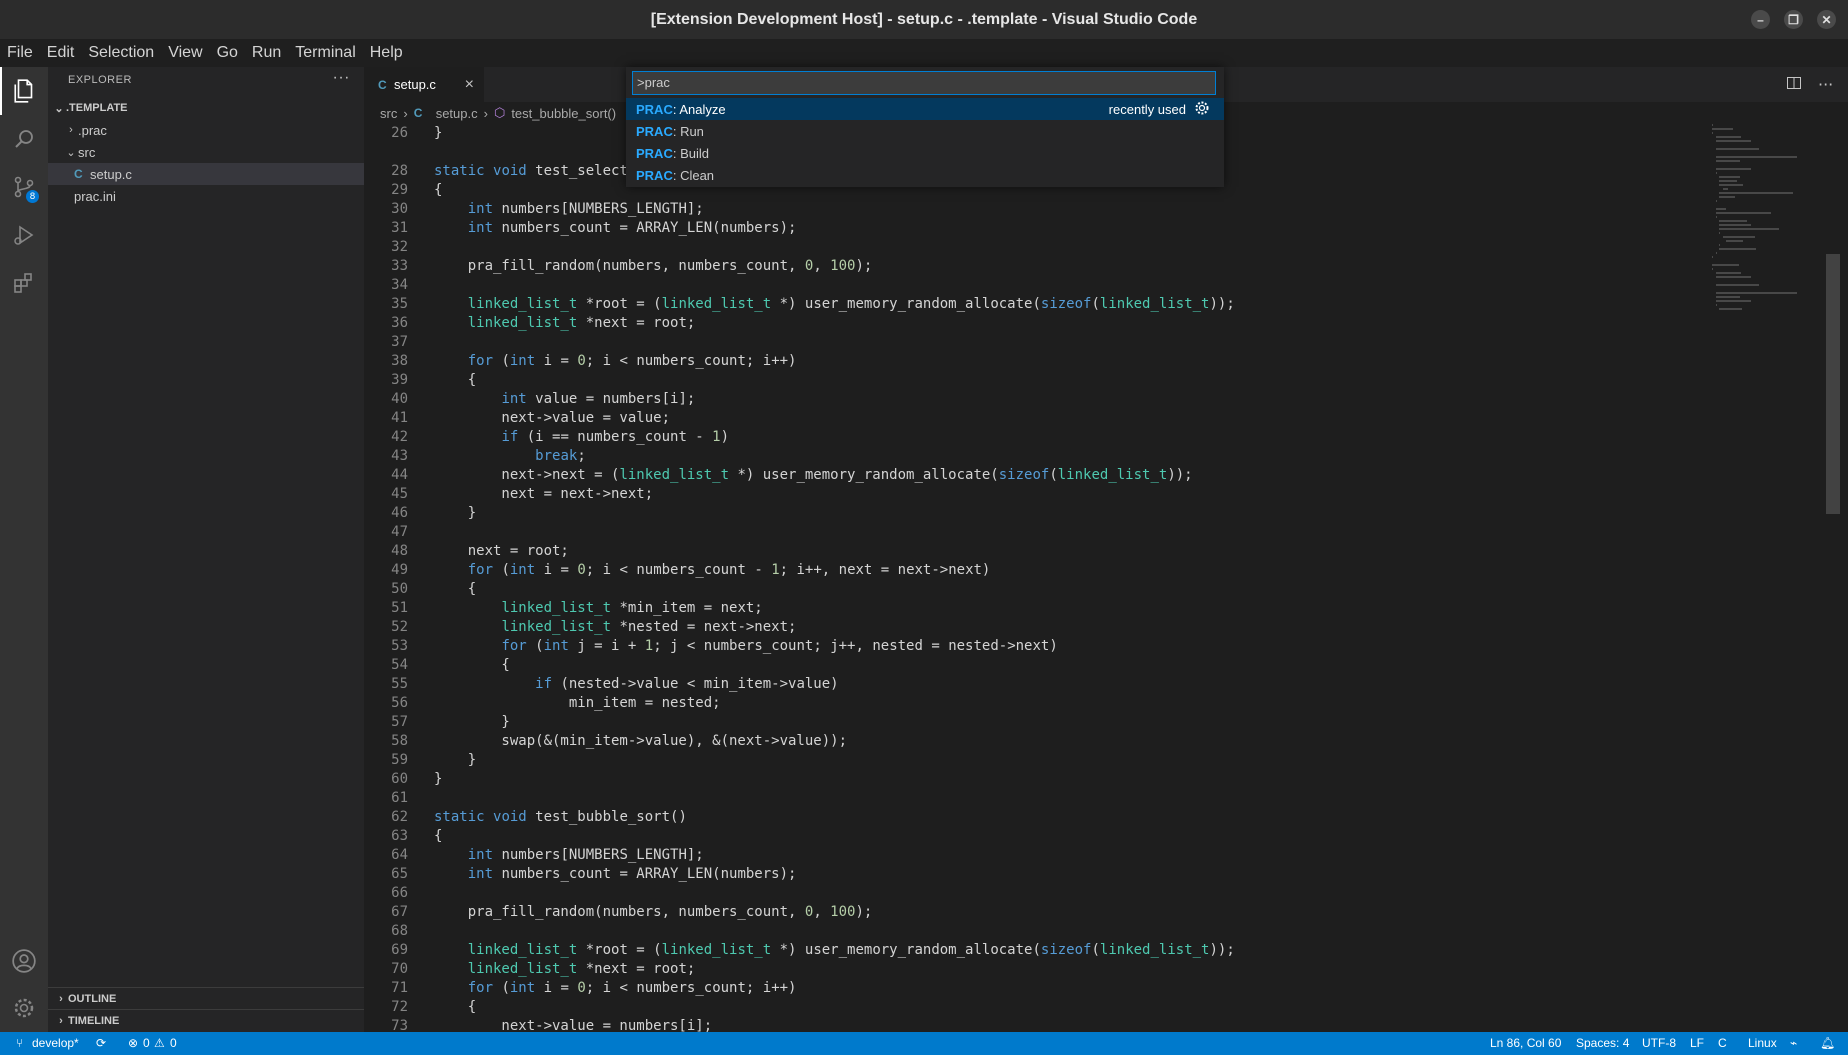  What do you see at coordinates (1034, 798) in the screenshot?
I see `code-line: 61` at bounding box center [1034, 798].